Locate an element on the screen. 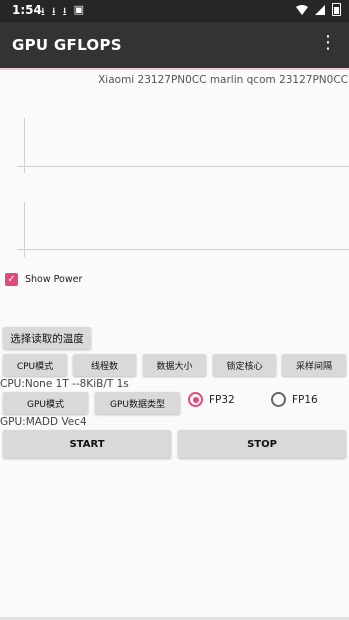  radio-selected-icon is located at coordinates (195, 399).